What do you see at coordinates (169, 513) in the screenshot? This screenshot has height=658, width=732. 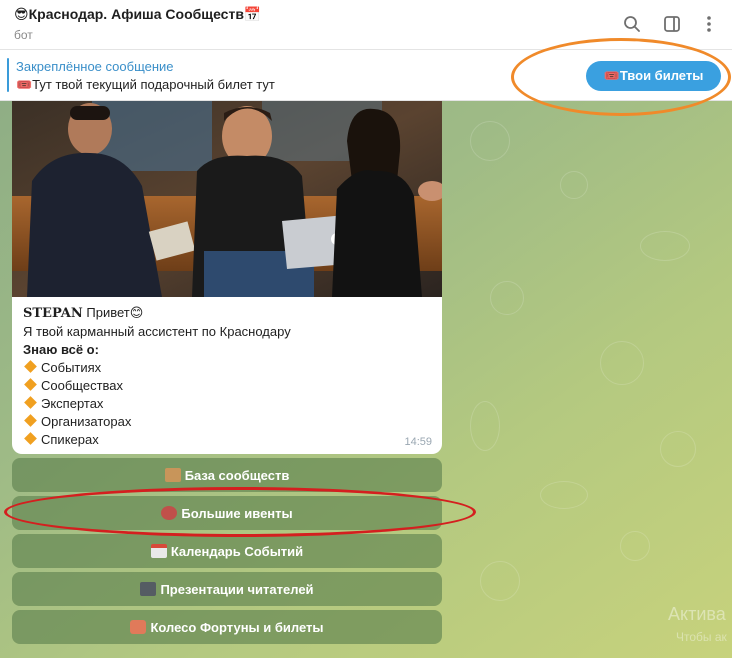 I see `stadium-icon` at bounding box center [169, 513].